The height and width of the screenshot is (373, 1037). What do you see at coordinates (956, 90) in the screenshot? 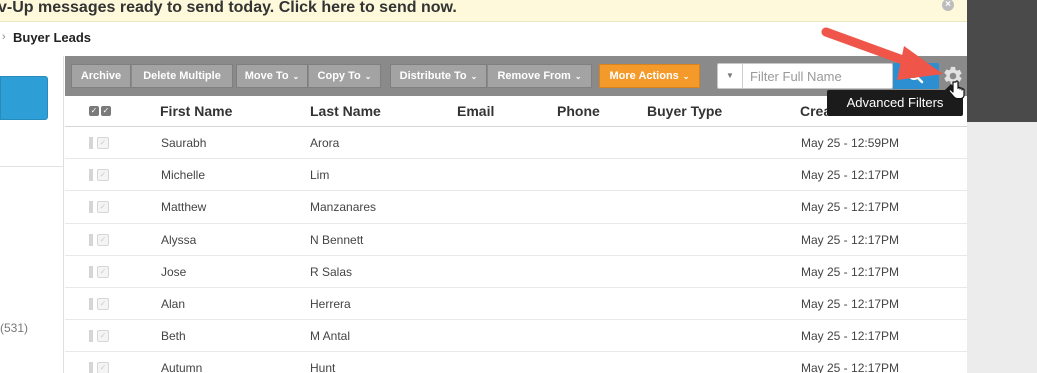
I see `hand-cursor-icon` at bounding box center [956, 90].